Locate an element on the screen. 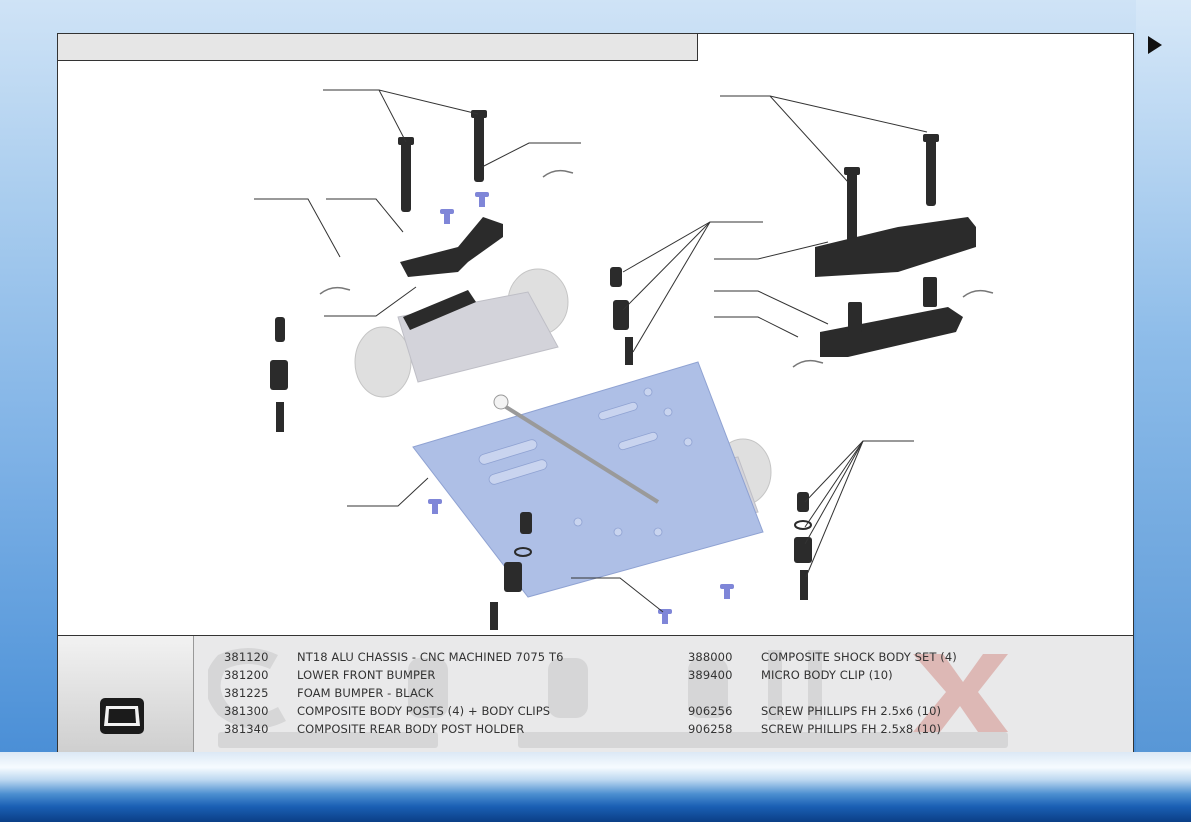 This screenshot has width=1191, height=822. part-row: 388000 COMPOSITE SHOCK BODY SET (4) is located at coordinates (822, 657).